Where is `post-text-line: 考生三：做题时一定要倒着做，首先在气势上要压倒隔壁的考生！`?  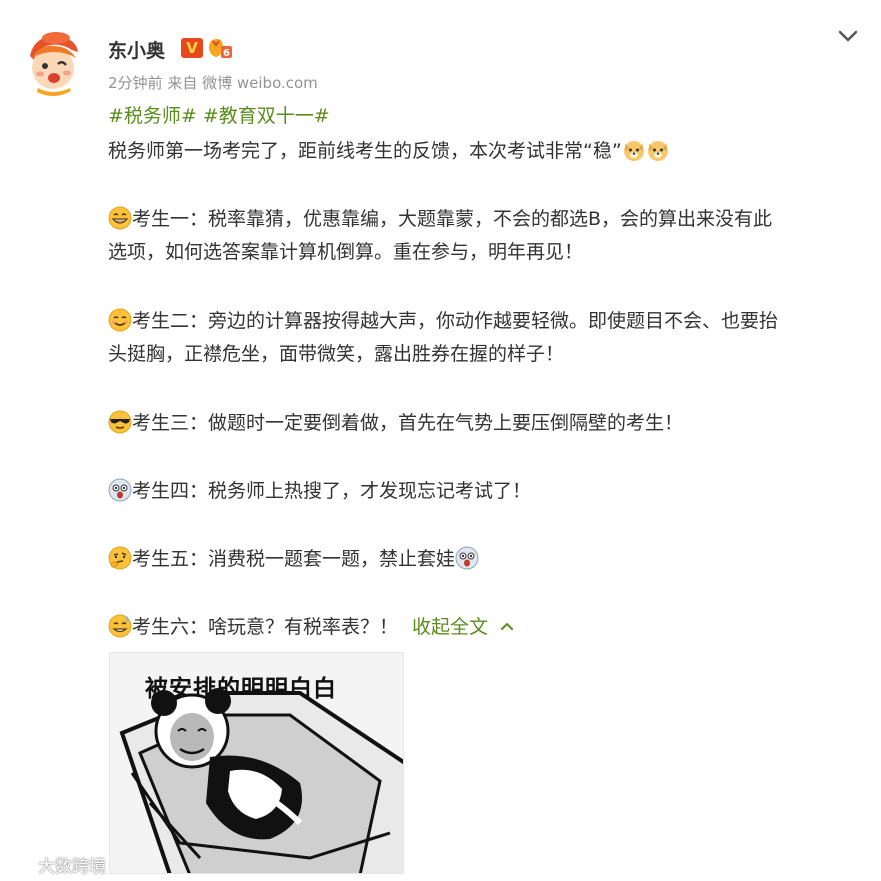 post-text-line: 考生三：做题时一定要倒着做，首先在气势上要压倒隔壁的考生！ is located at coordinates (395, 423).